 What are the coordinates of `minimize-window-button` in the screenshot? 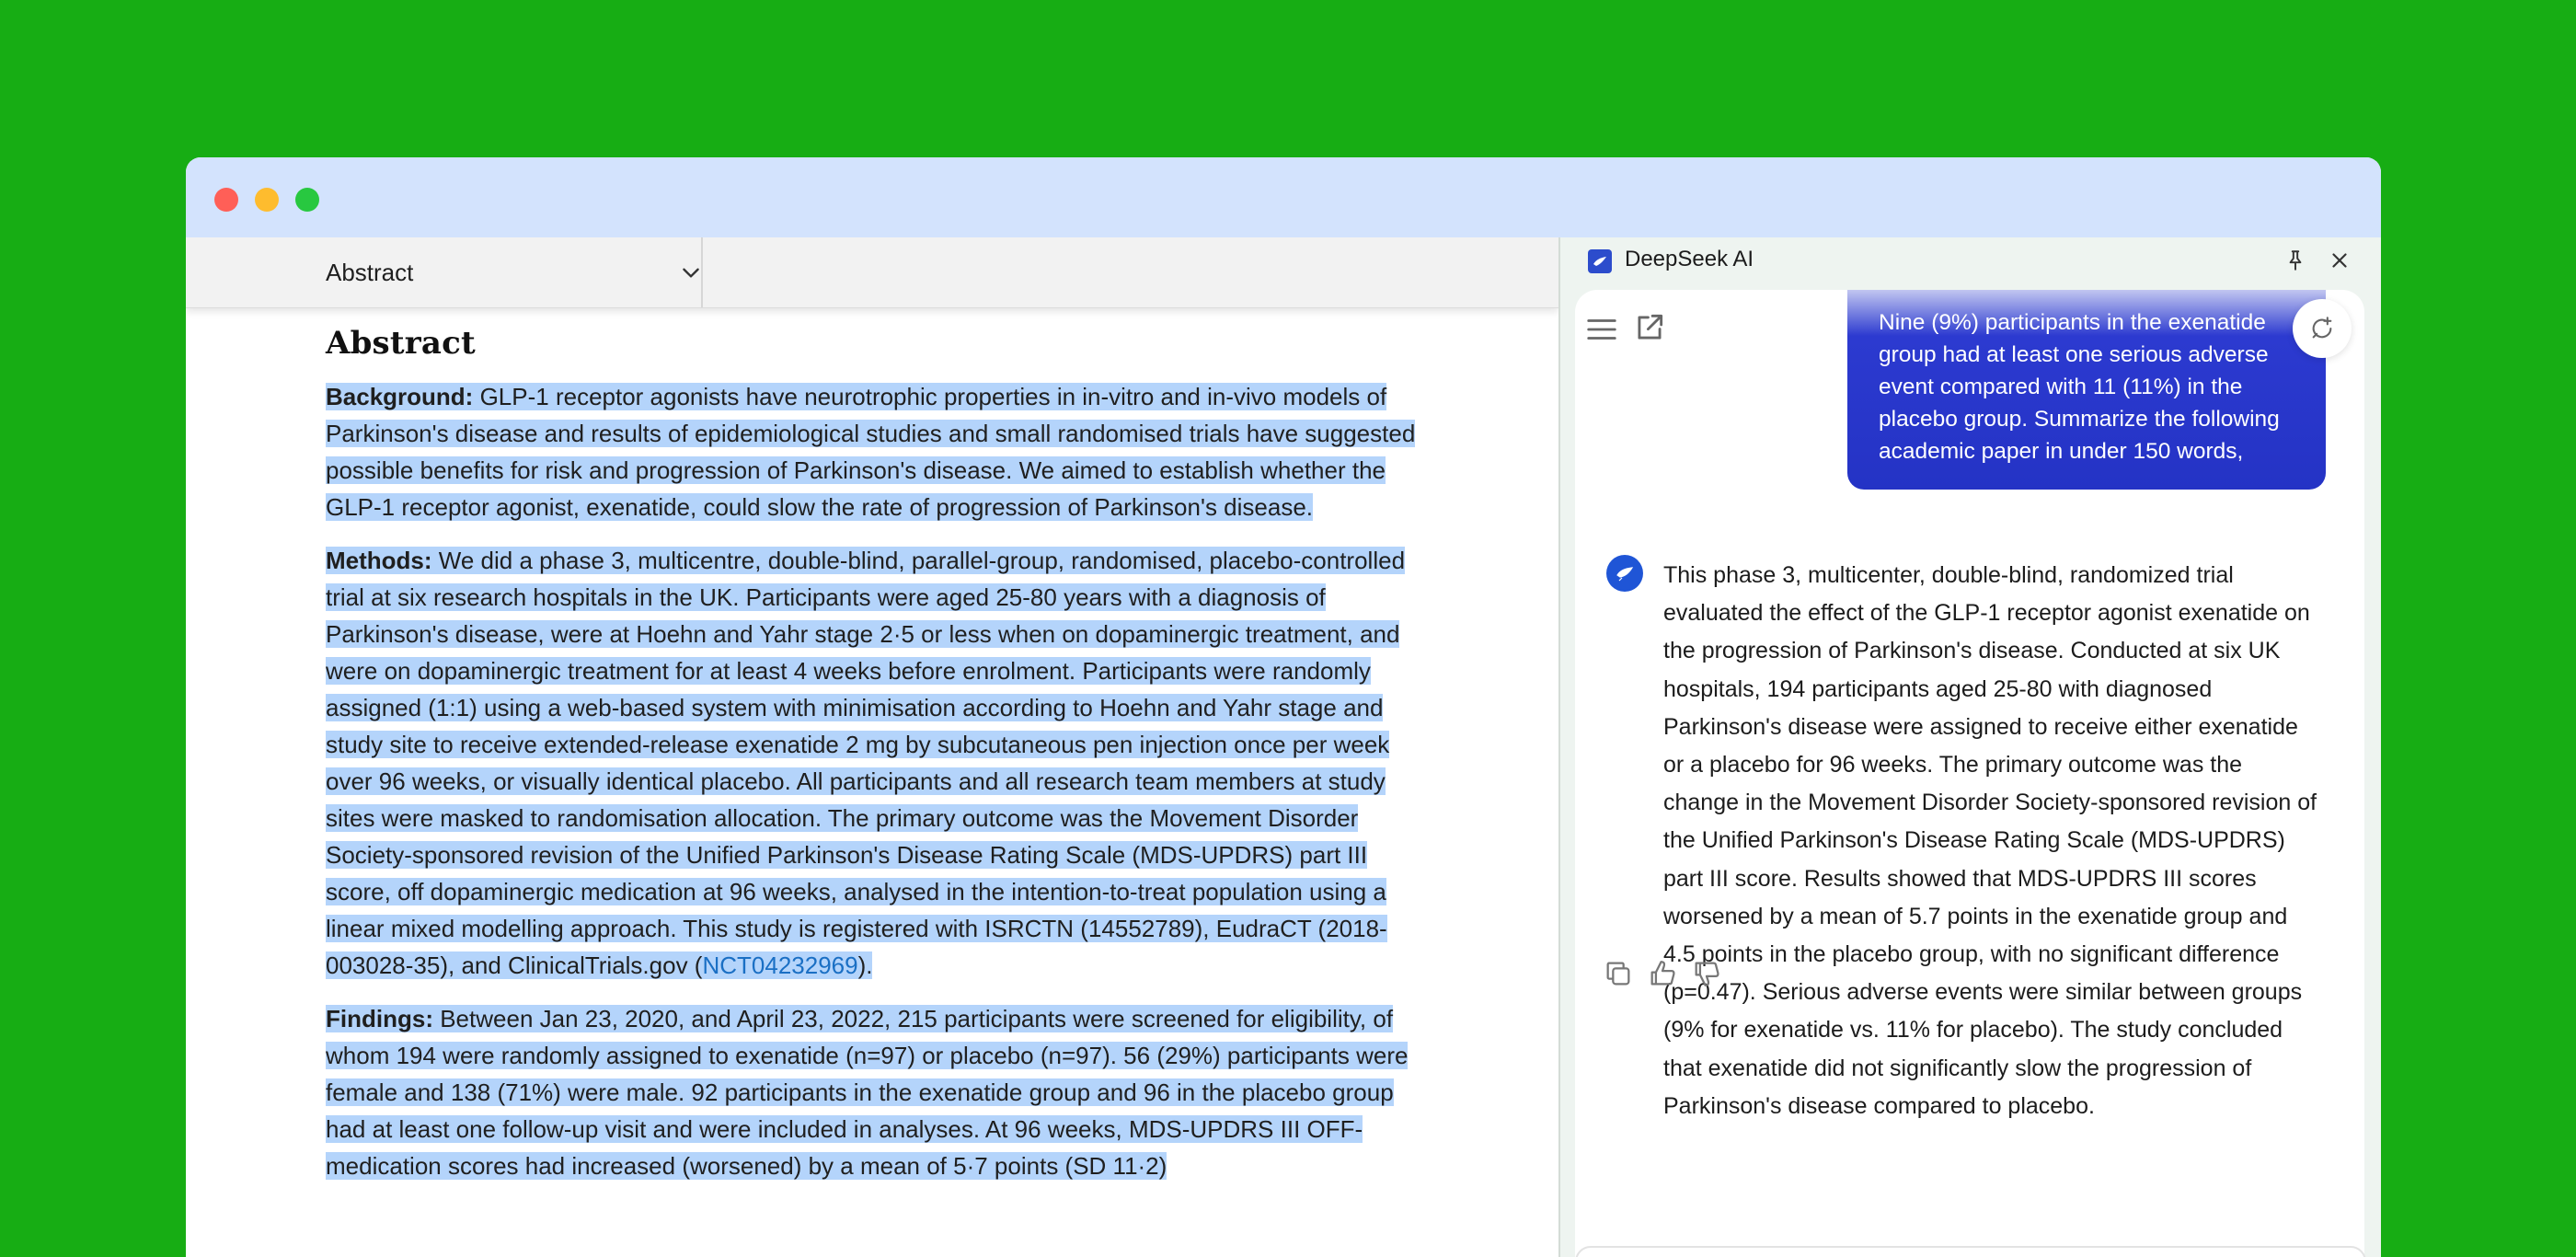 It's located at (267, 200).